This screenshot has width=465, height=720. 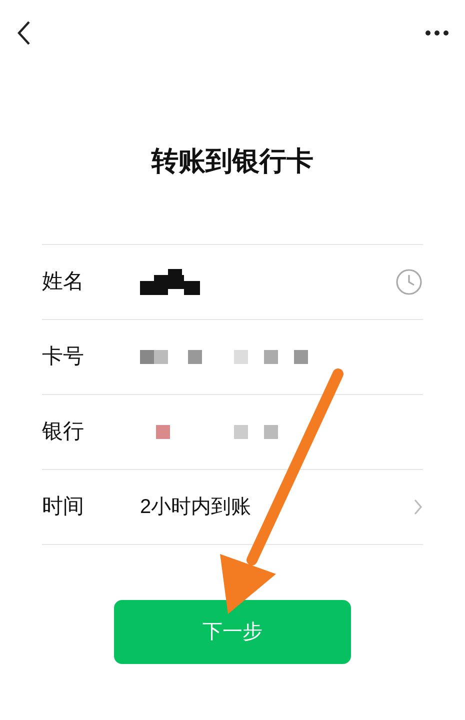 What do you see at coordinates (63, 431) in the screenshot?
I see `field-label: 银行` at bounding box center [63, 431].